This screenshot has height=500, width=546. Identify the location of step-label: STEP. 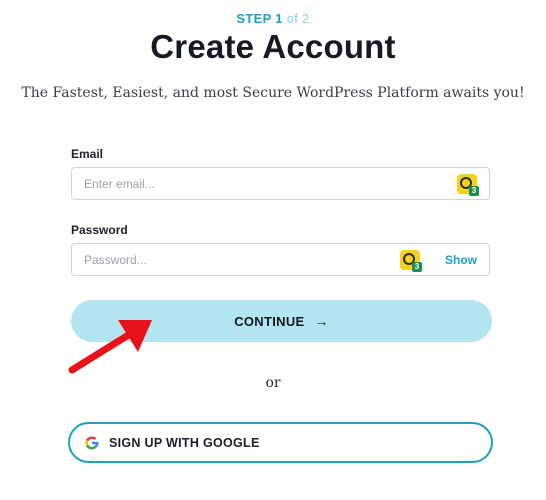
(254, 18).